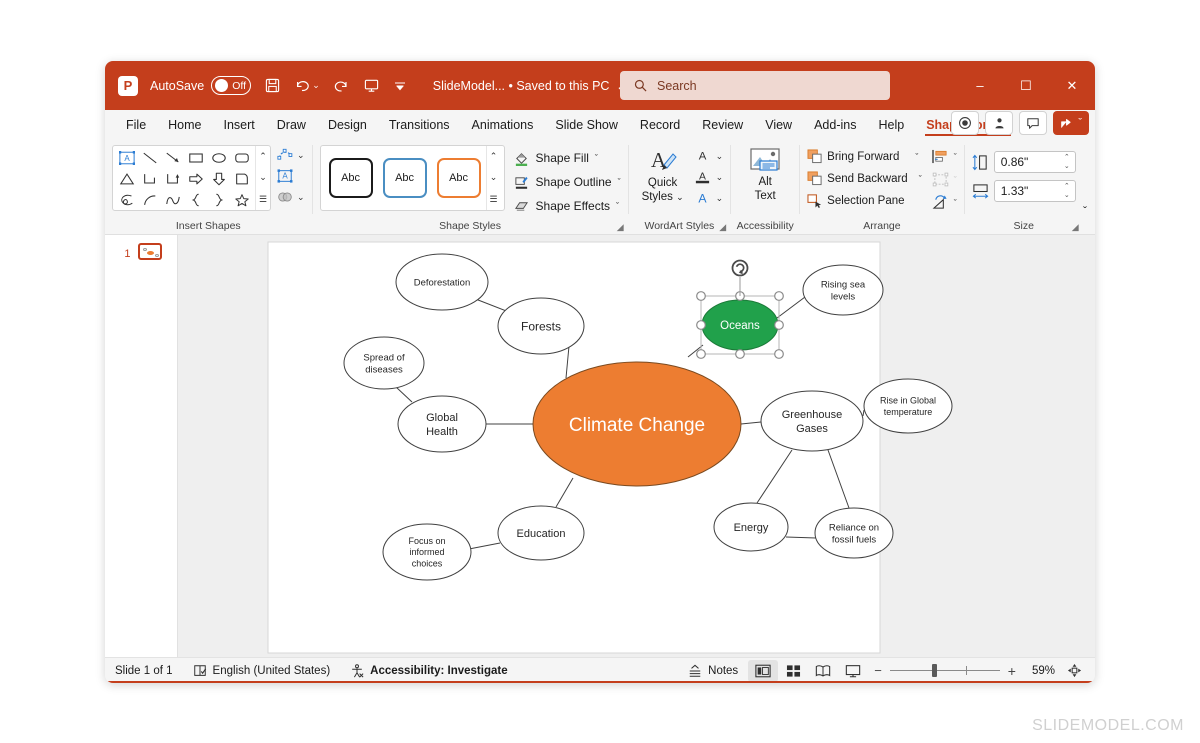 This screenshot has width=1200, height=743. I want to click on tab-insert: Insert, so click(239, 125).